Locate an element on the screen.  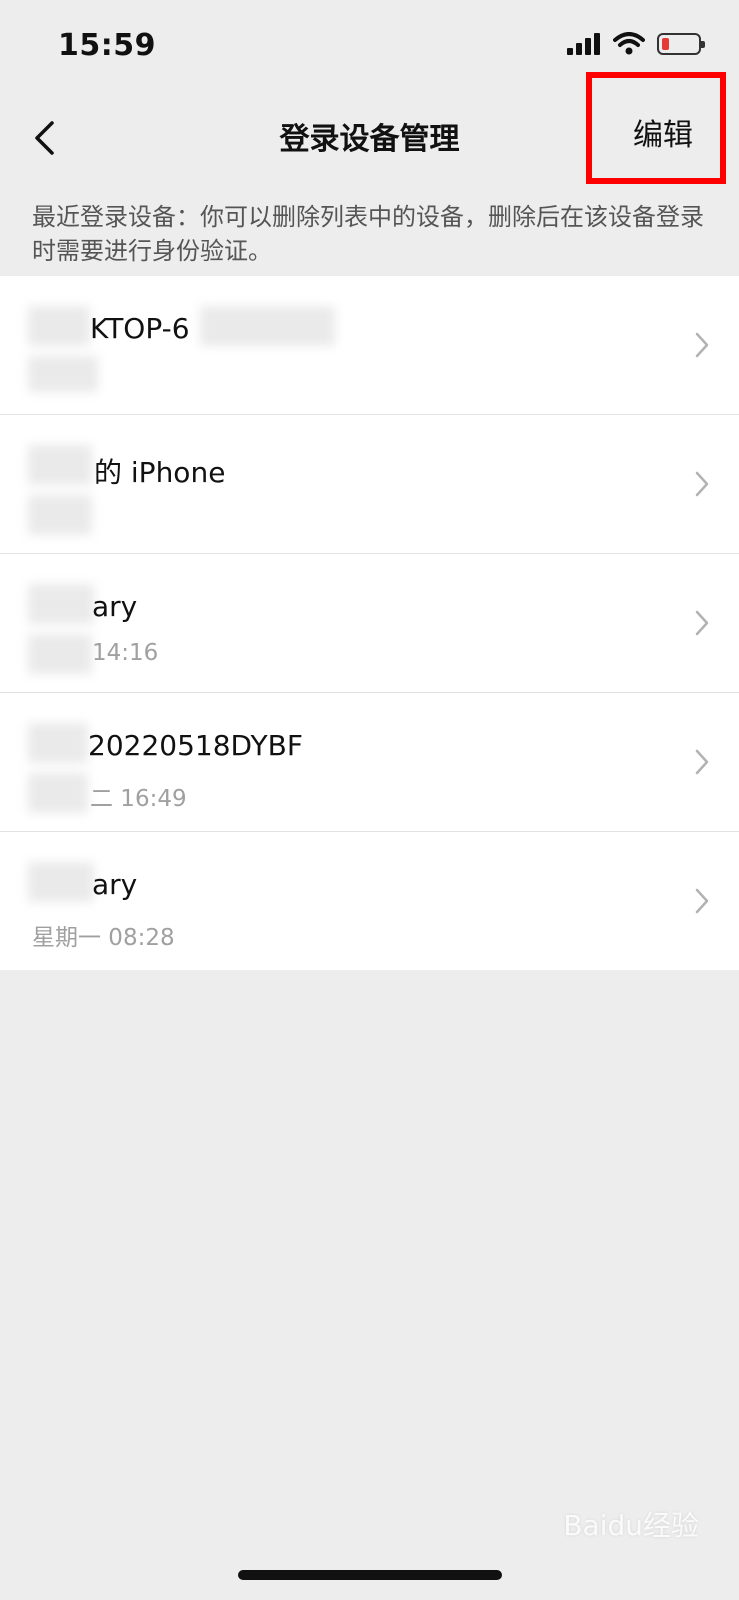
device-item: ary 14:16 is located at coordinates (369, 623).